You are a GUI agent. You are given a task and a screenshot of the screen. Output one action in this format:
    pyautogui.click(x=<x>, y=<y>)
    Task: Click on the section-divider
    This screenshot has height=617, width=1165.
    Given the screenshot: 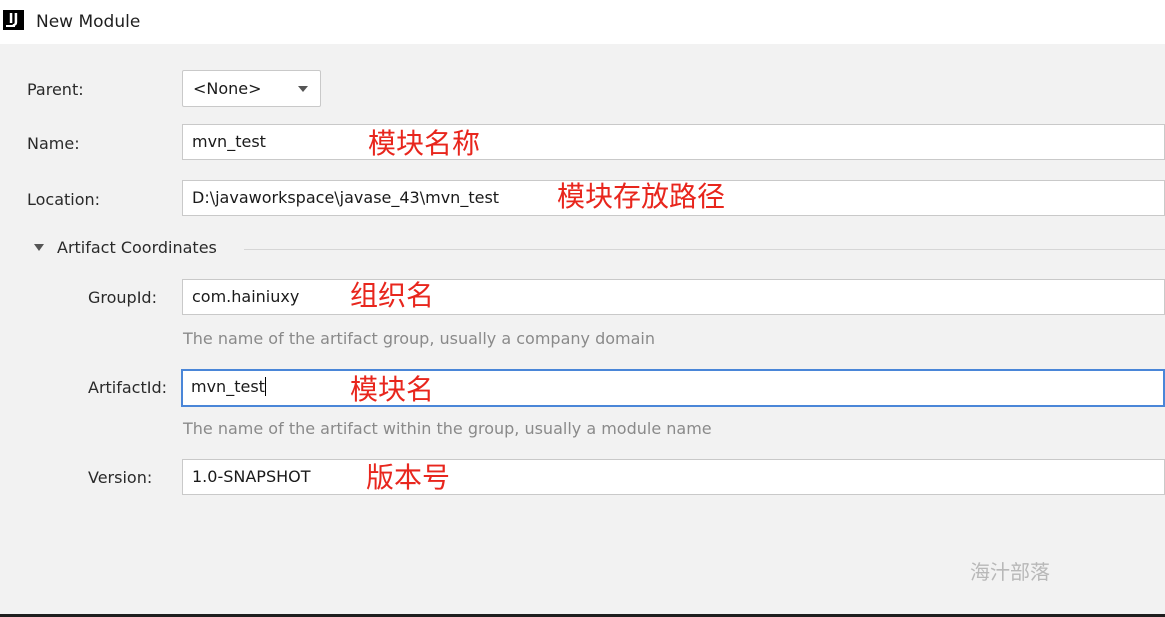 What is the action you would take?
    pyautogui.click(x=704, y=249)
    